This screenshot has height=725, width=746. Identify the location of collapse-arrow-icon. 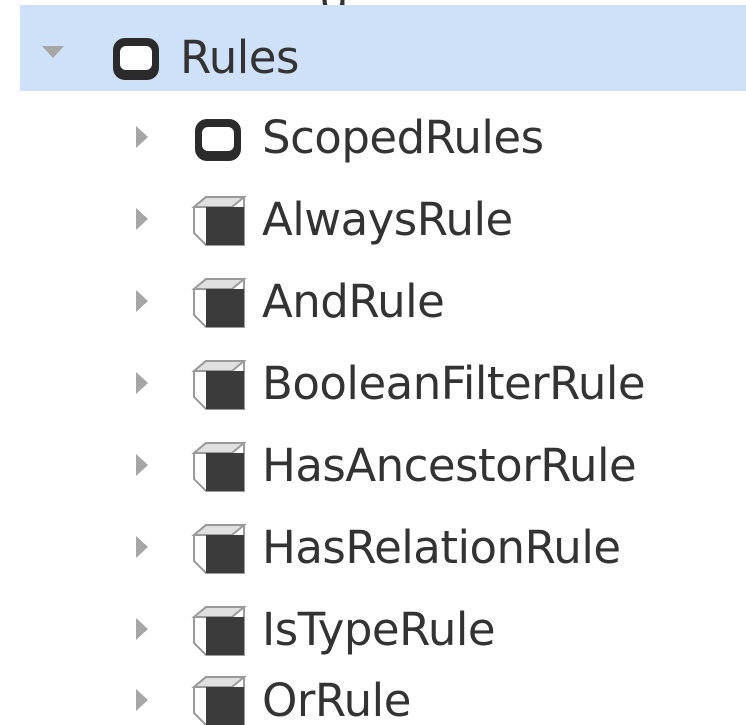
(53, 52).